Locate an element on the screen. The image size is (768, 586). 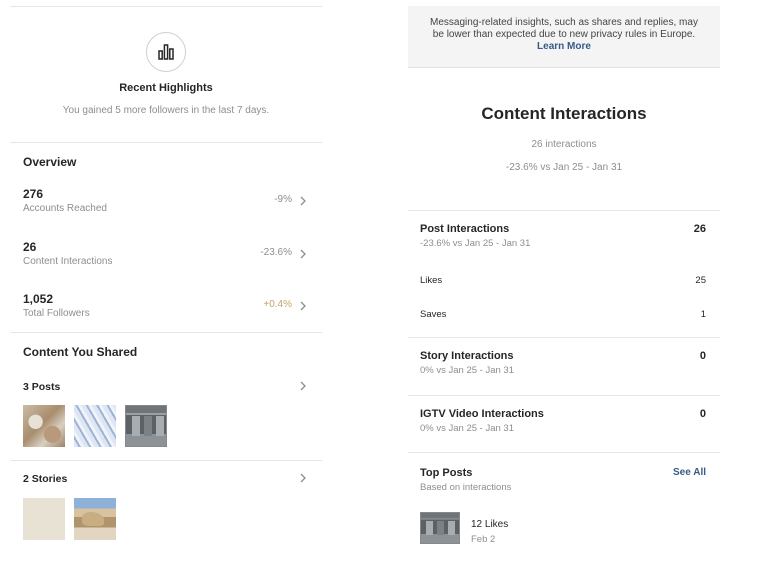
saves-label: Saves is located at coordinates (433, 314).